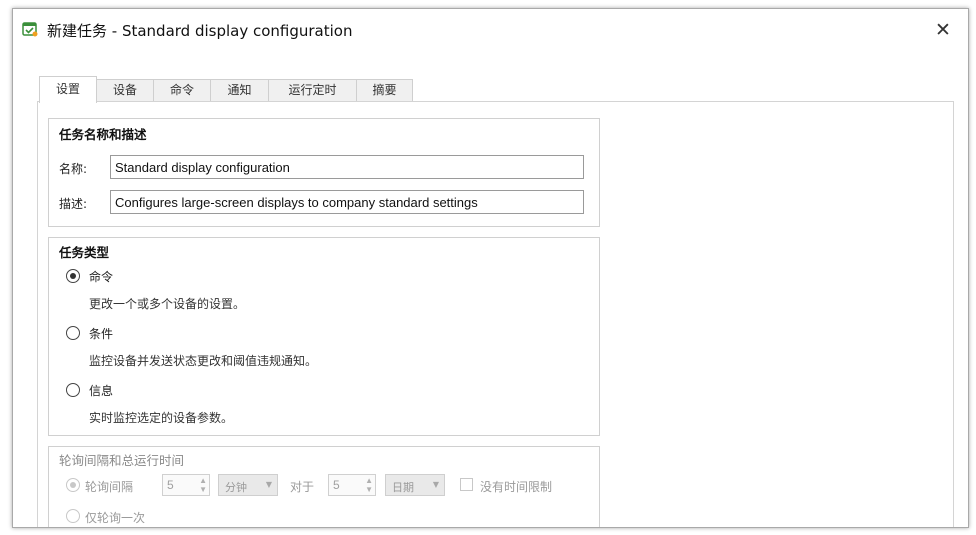 The image size is (976, 535). Describe the element at coordinates (73, 276) in the screenshot. I see `command-radio` at that location.